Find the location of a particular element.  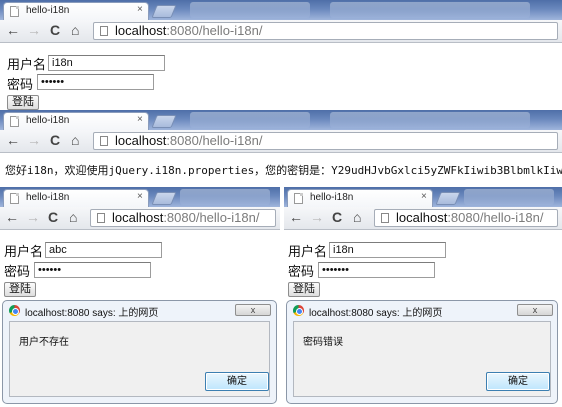

alert-dialog: localhost:8080 says: 上的网页 x 密码错误 确定 is located at coordinates (422, 352).